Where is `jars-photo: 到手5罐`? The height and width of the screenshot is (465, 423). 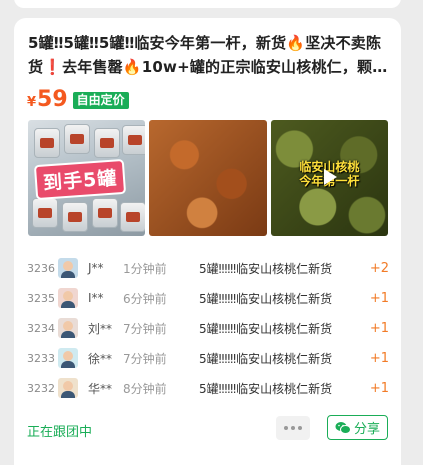 jars-photo: 到手5罐 is located at coordinates (87, 178).